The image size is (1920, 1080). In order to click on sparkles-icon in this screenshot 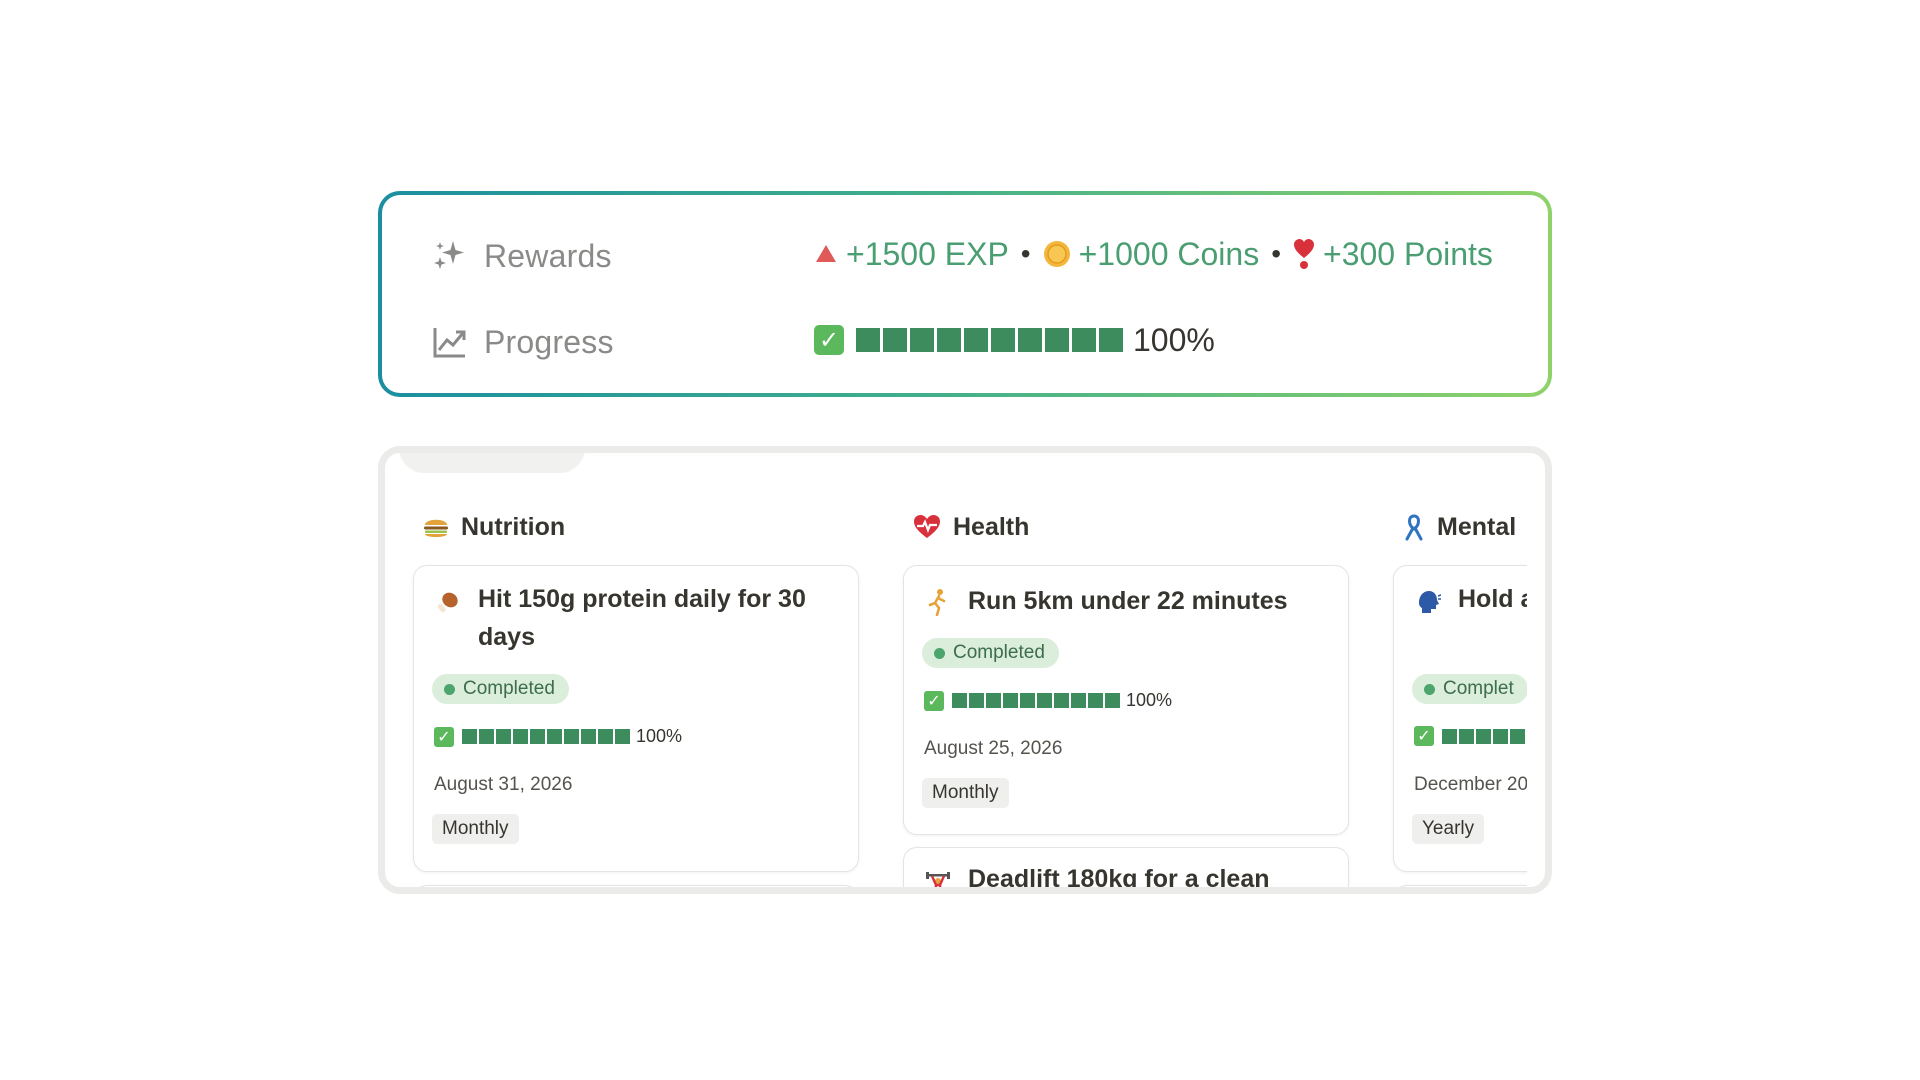, I will do `click(450, 256)`.